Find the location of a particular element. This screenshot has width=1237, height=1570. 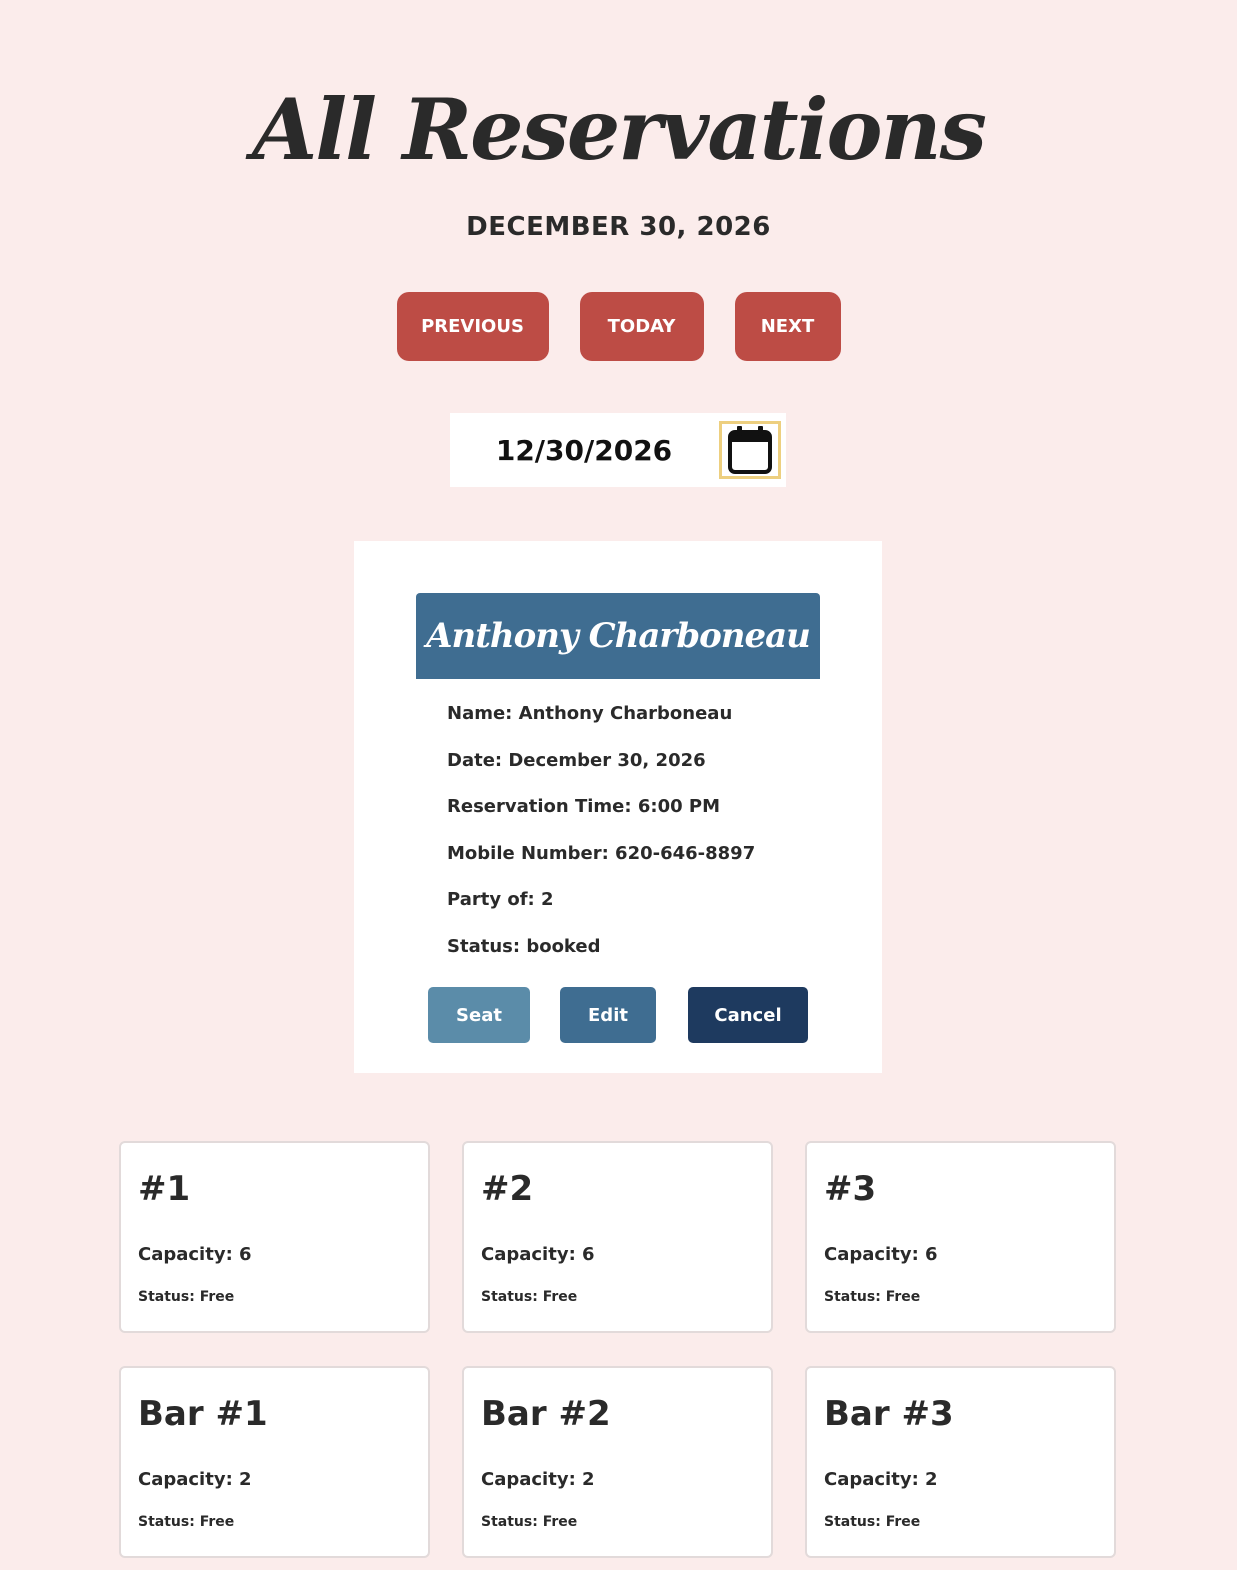

next-button: NEXT is located at coordinates (787, 326).